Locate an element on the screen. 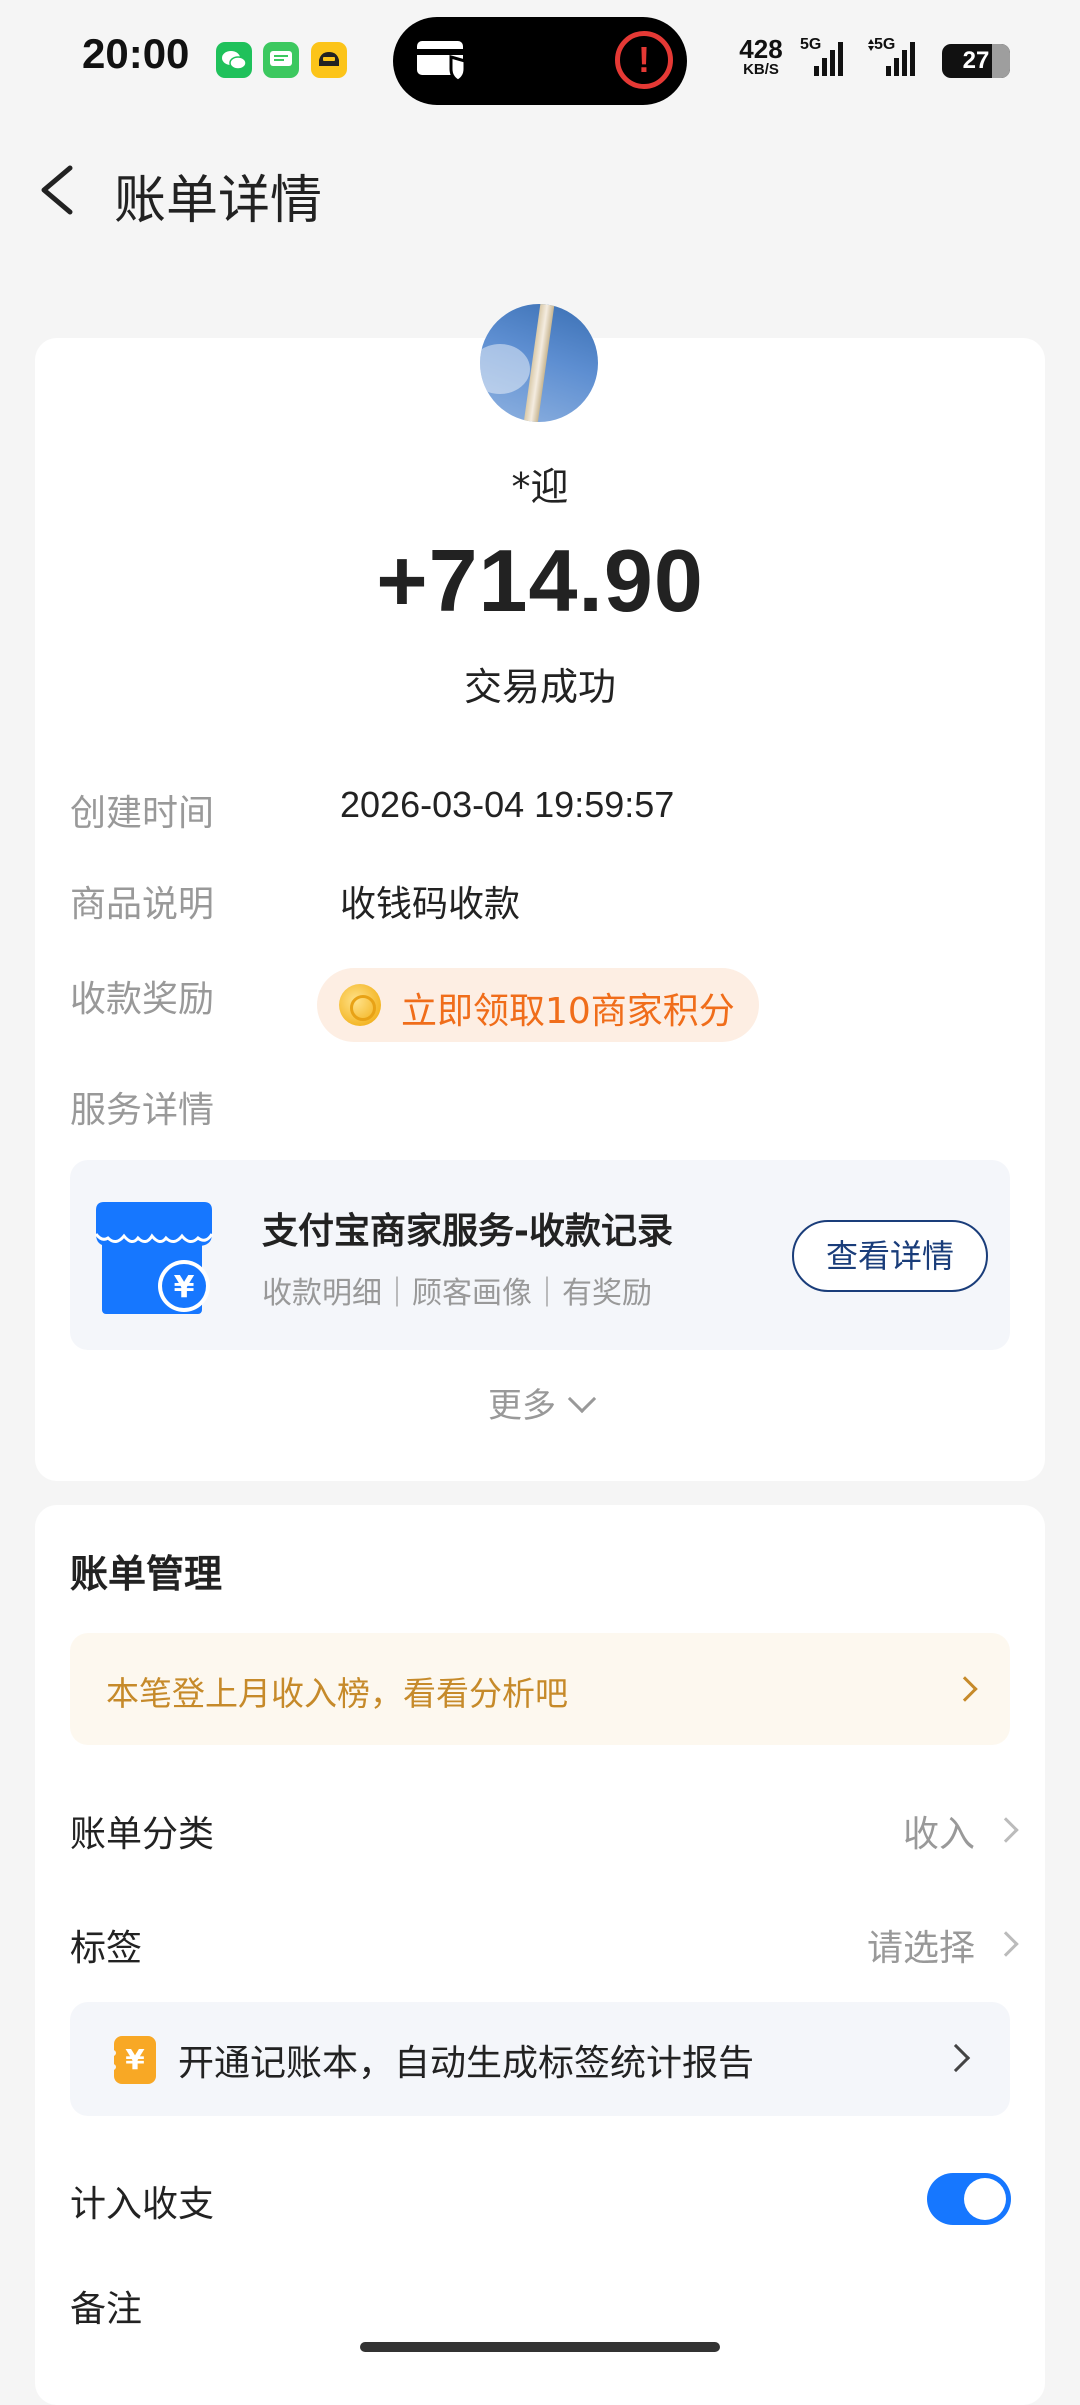 The height and width of the screenshot is (2405, 1080). messages-icon is located at coordinates (281, 60).